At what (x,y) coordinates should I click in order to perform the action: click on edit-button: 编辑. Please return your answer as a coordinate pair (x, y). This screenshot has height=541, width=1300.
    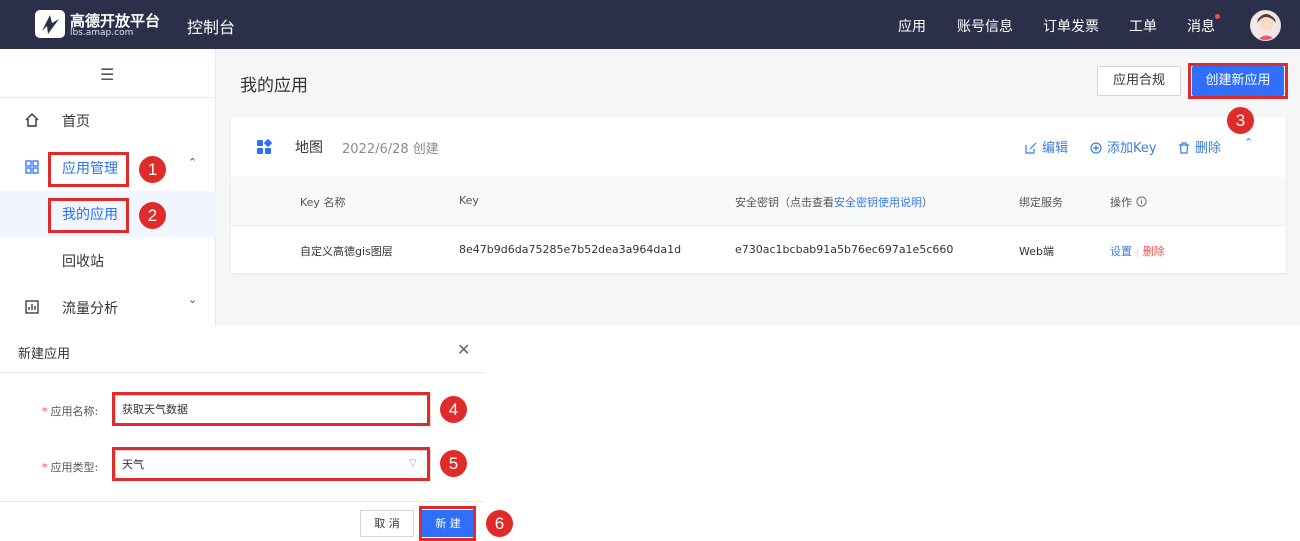
    Looking at the image, I should click on (1046, 146).